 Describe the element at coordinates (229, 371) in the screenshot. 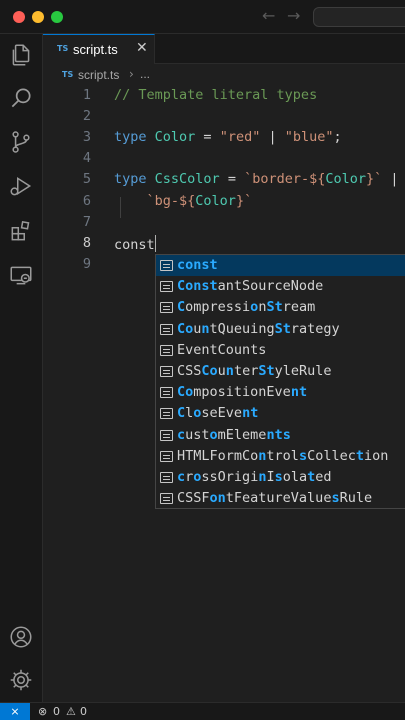

I see `match-highlight: n` at that location.